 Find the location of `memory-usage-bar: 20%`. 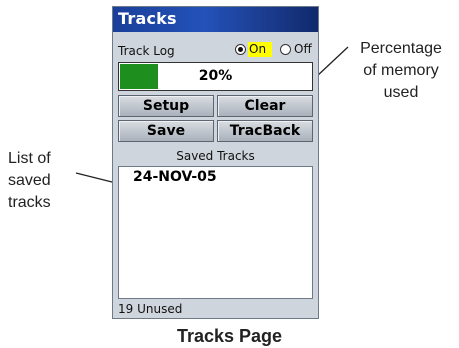

memory-usage-bar: 20% is located at coordinates (215, 76).